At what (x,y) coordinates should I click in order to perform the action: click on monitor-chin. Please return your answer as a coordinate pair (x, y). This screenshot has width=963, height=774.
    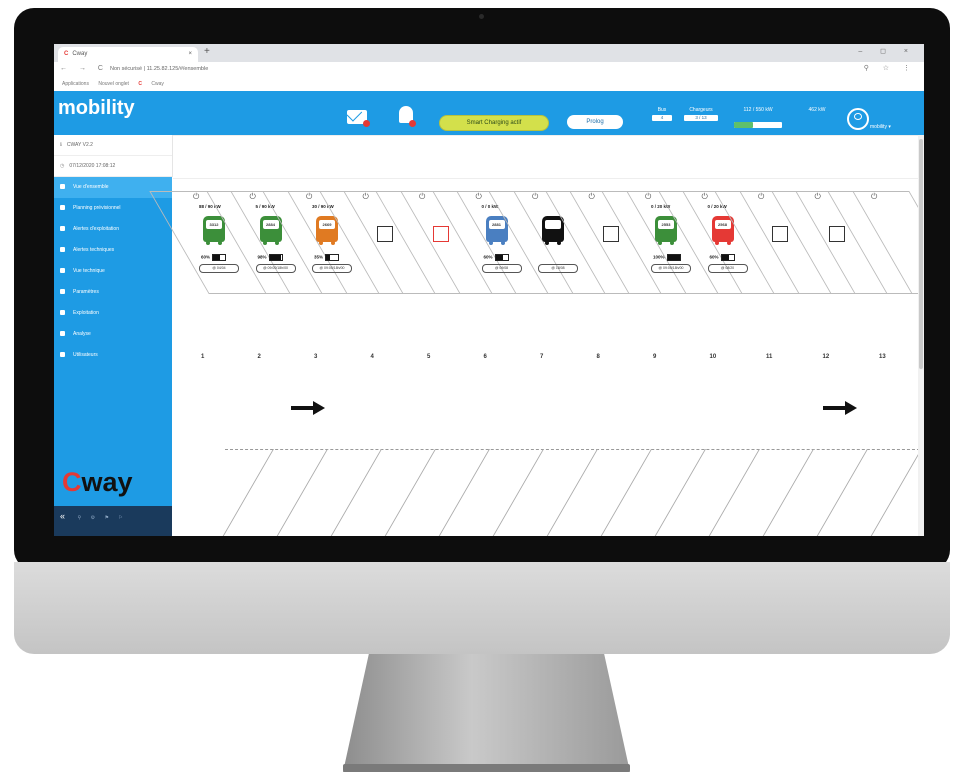
    Looking at the image, I should click on (482, 608).